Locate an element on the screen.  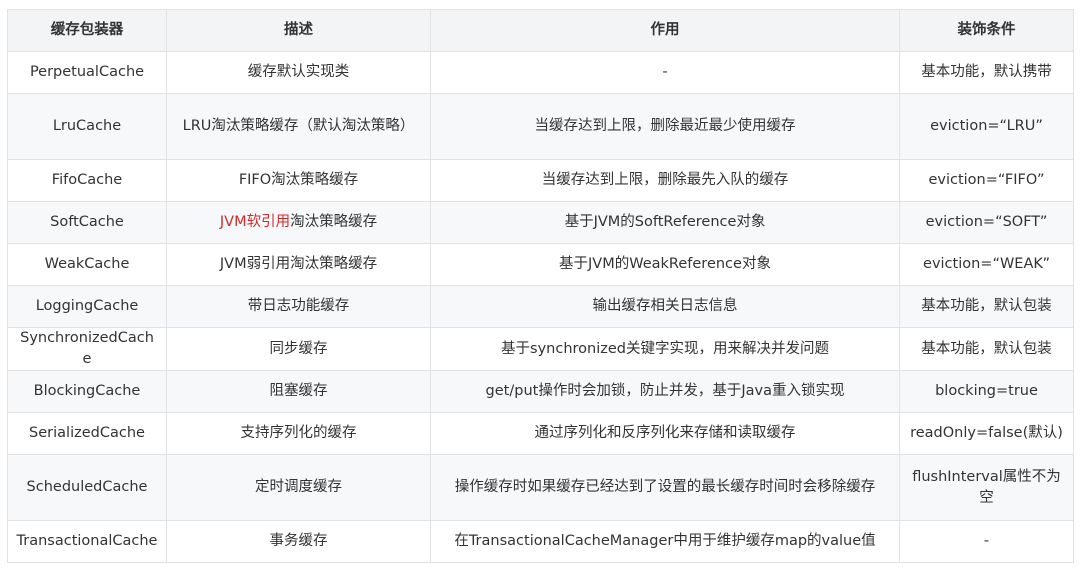
cell-effect: 当缓存达到上限，删除最近最少使用缓存 is located at coordinates (665, 126).